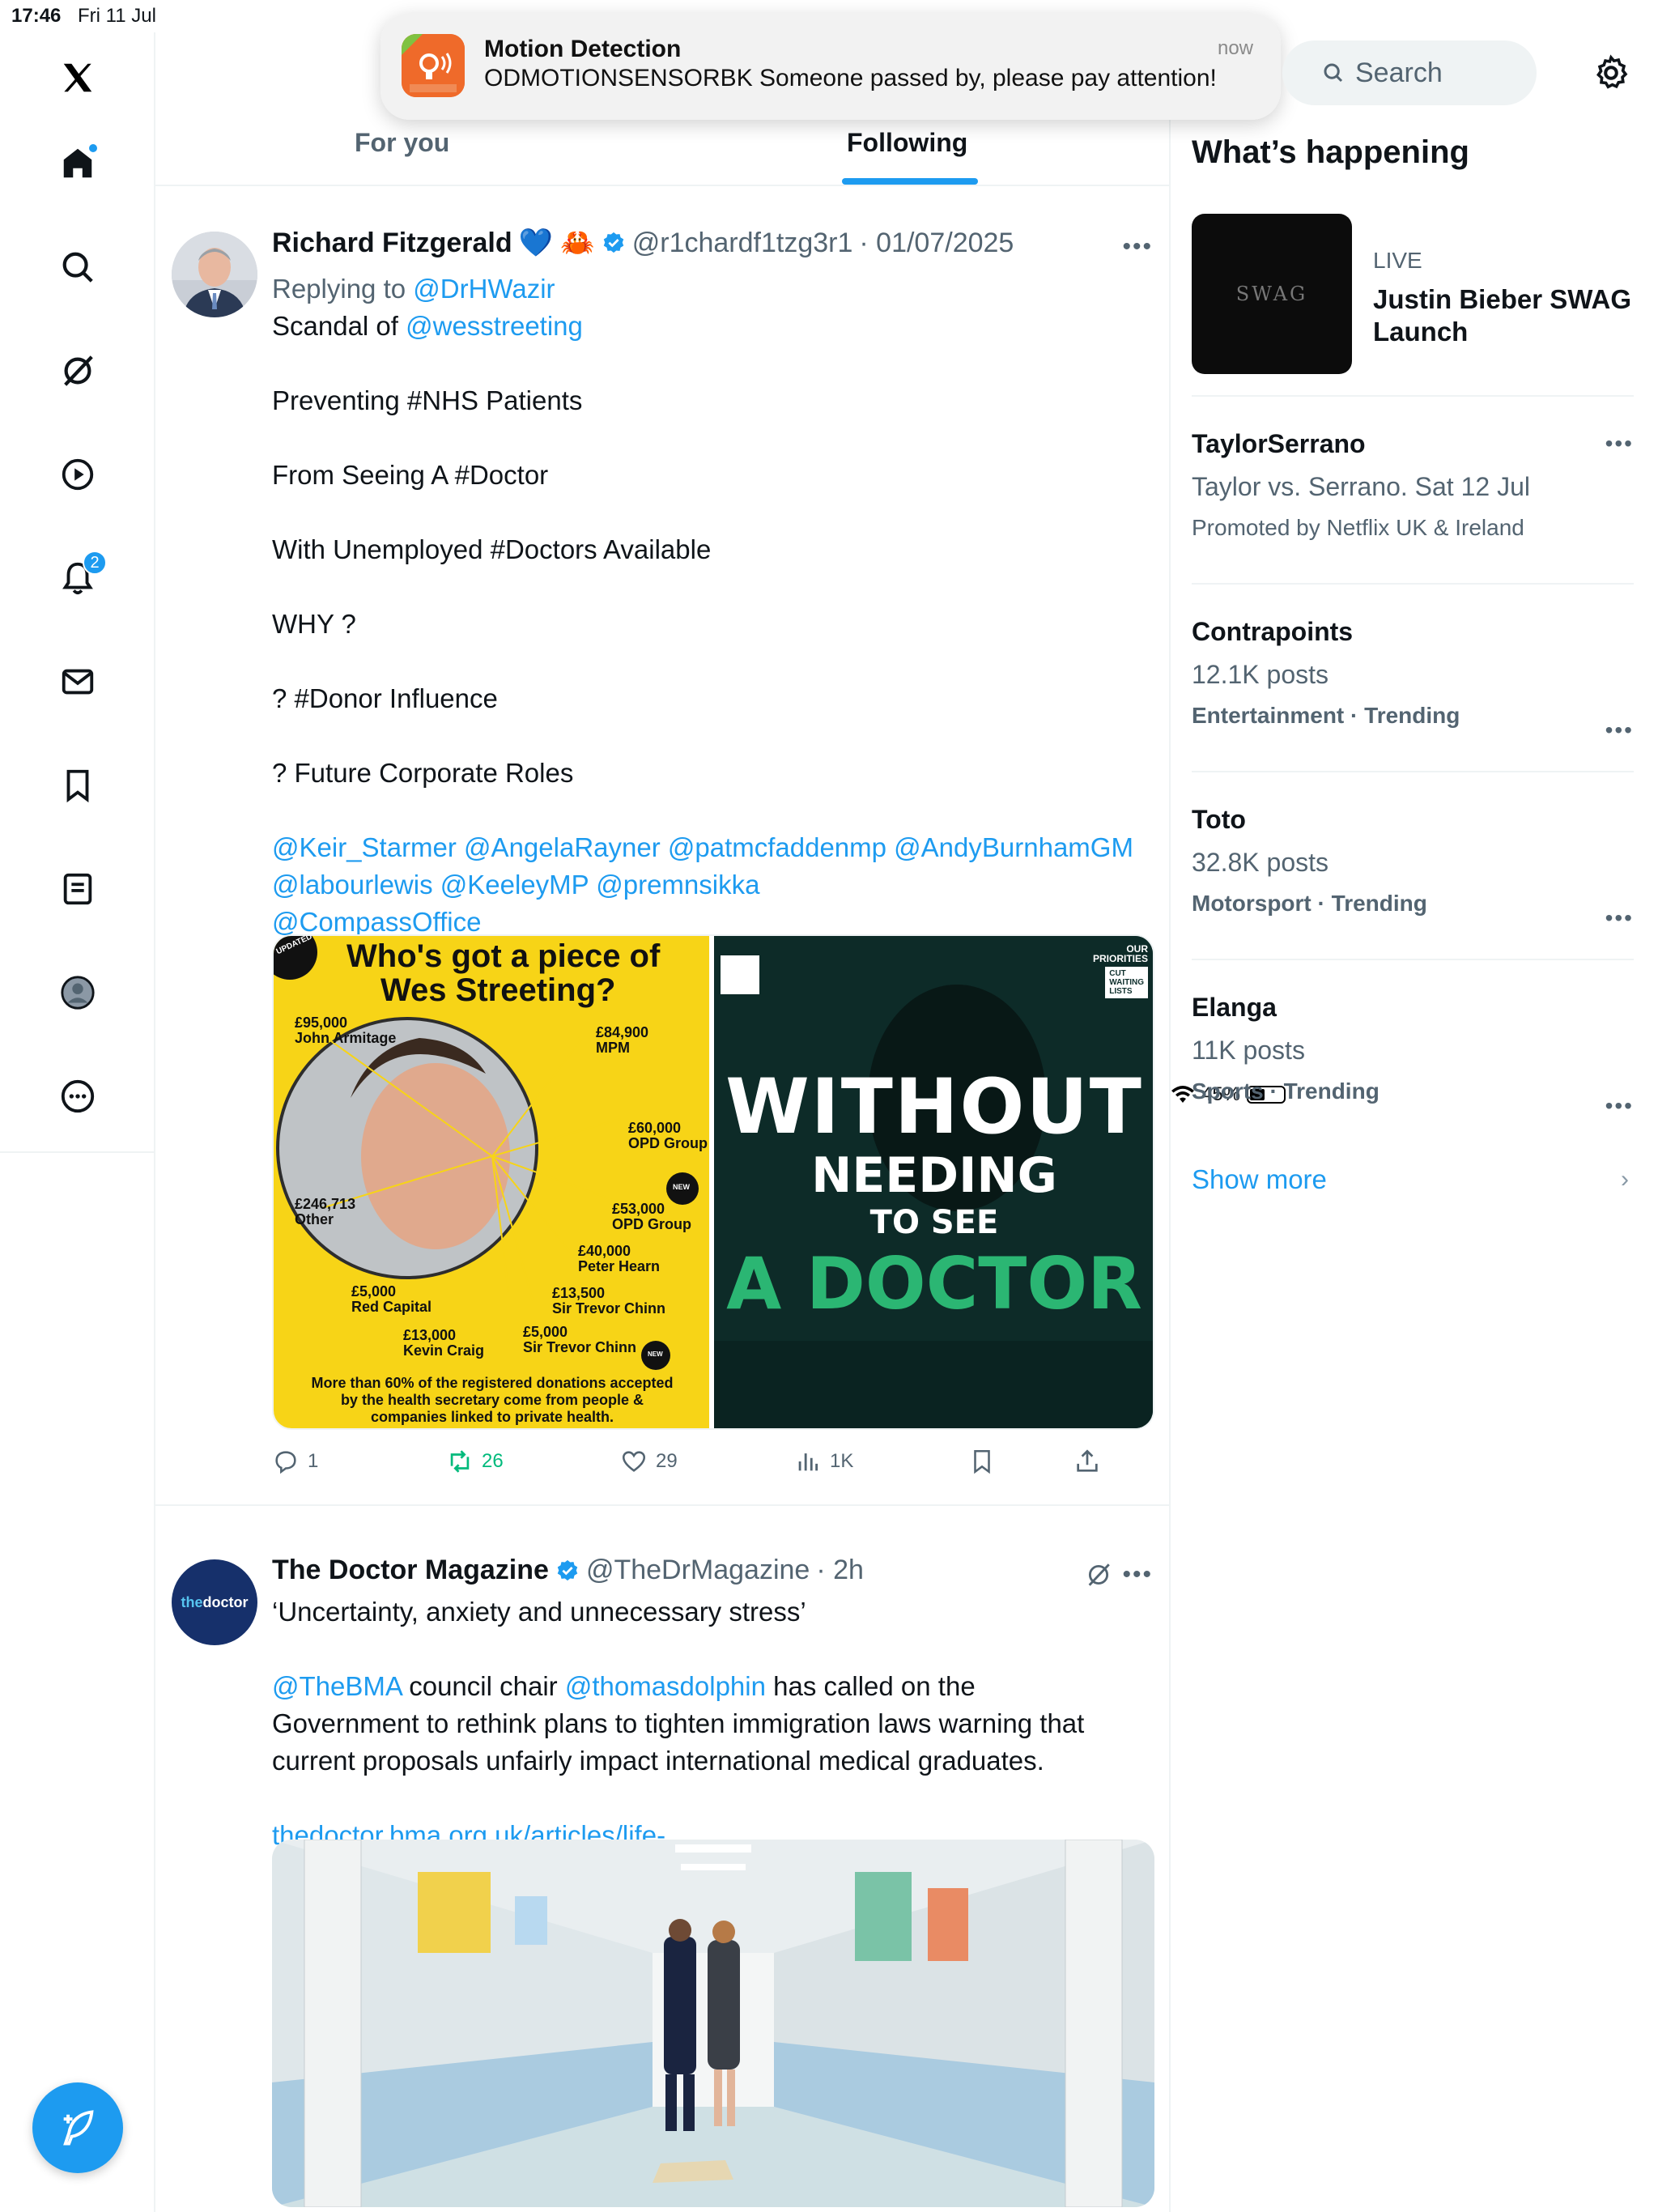  I want to click on repost-button: 26, so click(533, 1462).